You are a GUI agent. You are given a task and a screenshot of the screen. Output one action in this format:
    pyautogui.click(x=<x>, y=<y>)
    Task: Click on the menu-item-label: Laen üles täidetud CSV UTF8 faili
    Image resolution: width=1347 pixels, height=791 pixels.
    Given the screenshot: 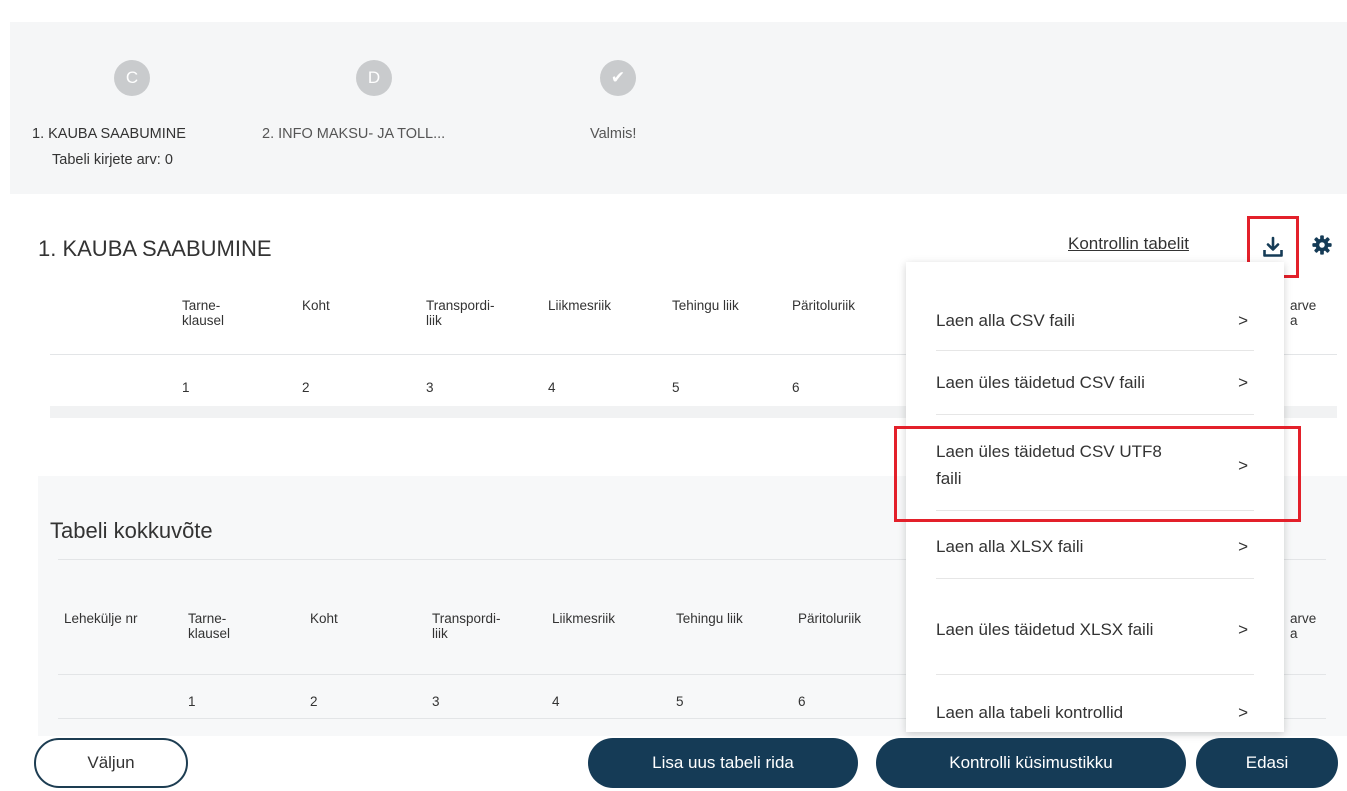 What is the action you would take?
    pyautogui.click(x=1049, y=465)
    